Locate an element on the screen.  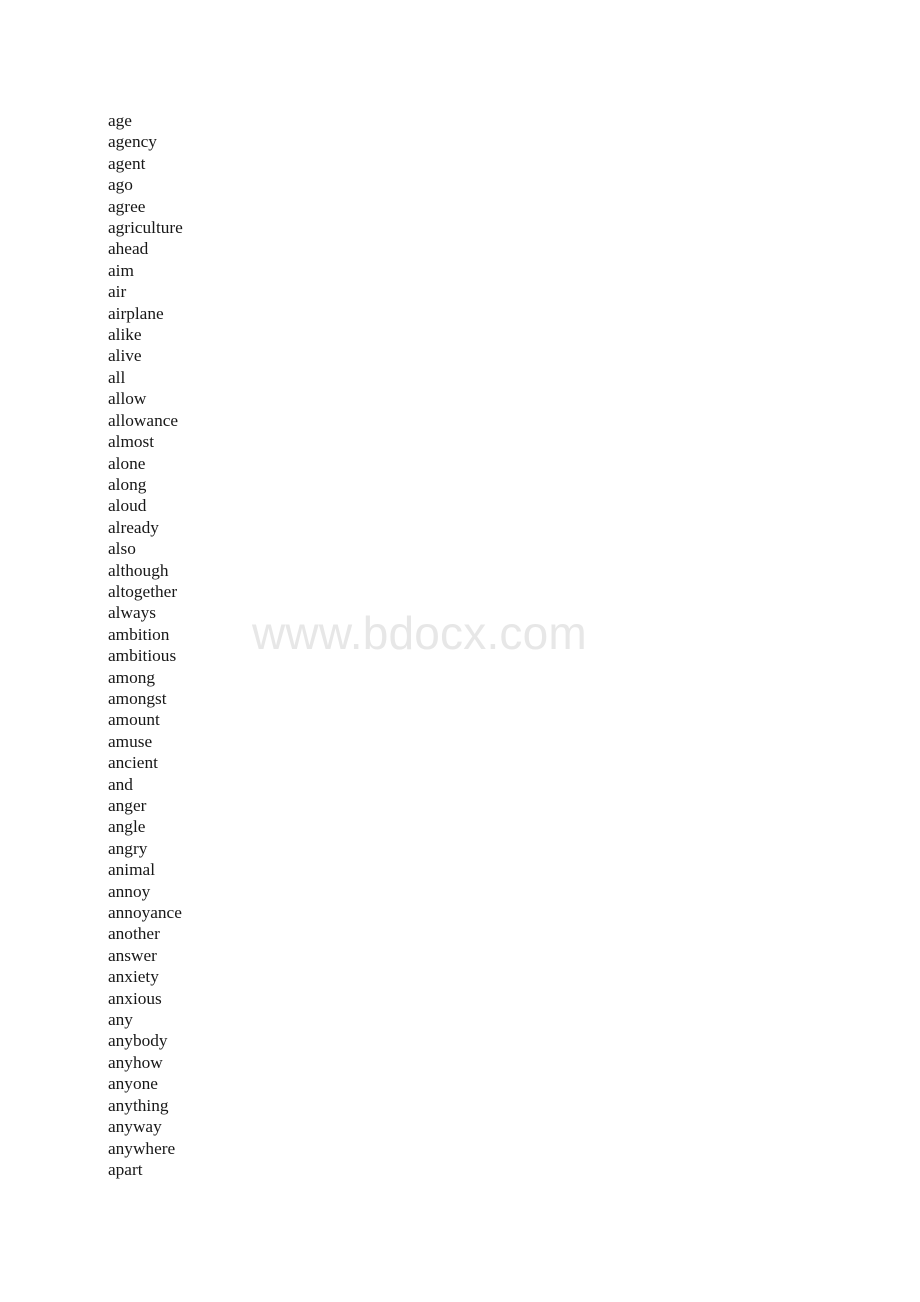
word-list-item: angle is located at coordinates (127, 827).